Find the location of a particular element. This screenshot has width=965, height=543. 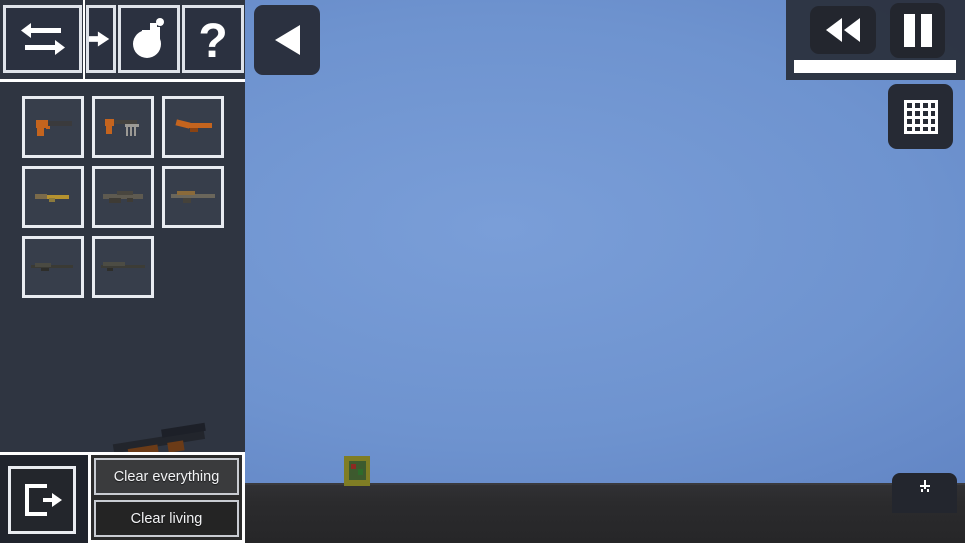

back-button is located at coordinates (287, 40).